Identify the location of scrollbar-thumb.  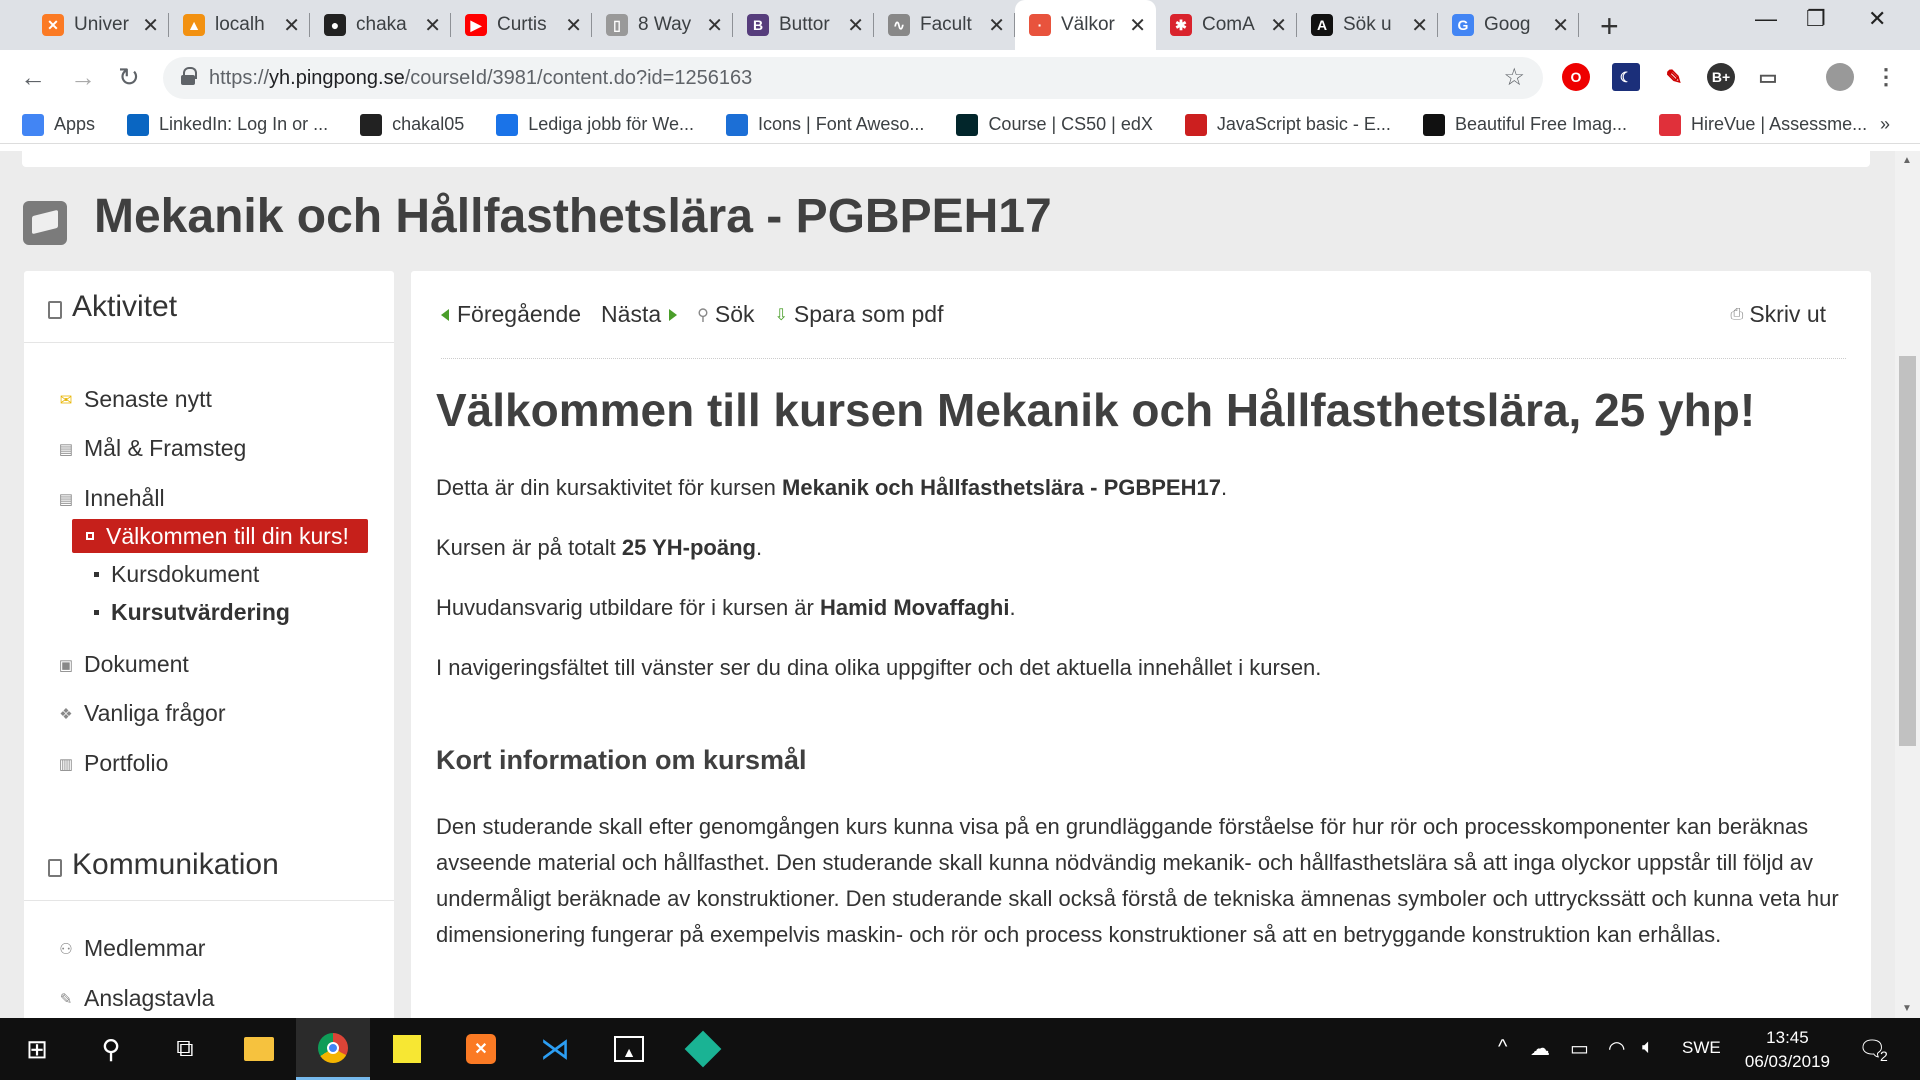
(1907, 551).